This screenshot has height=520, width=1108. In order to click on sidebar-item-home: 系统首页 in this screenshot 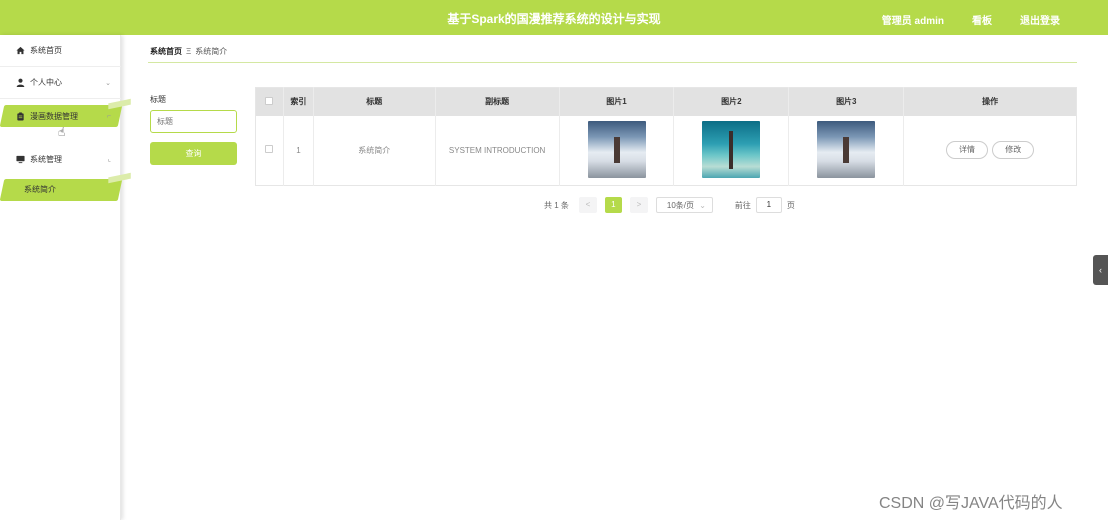, I will do `click(60, 51)`.